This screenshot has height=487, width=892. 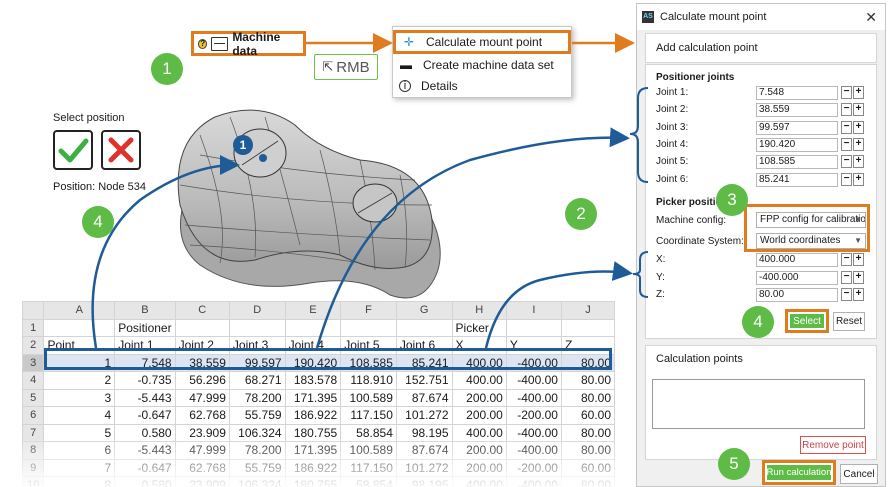 What do you see at coordinates (257, 415) in the screenshot?
I see `table-cell: 55.759` at bounding box center [257, 415].